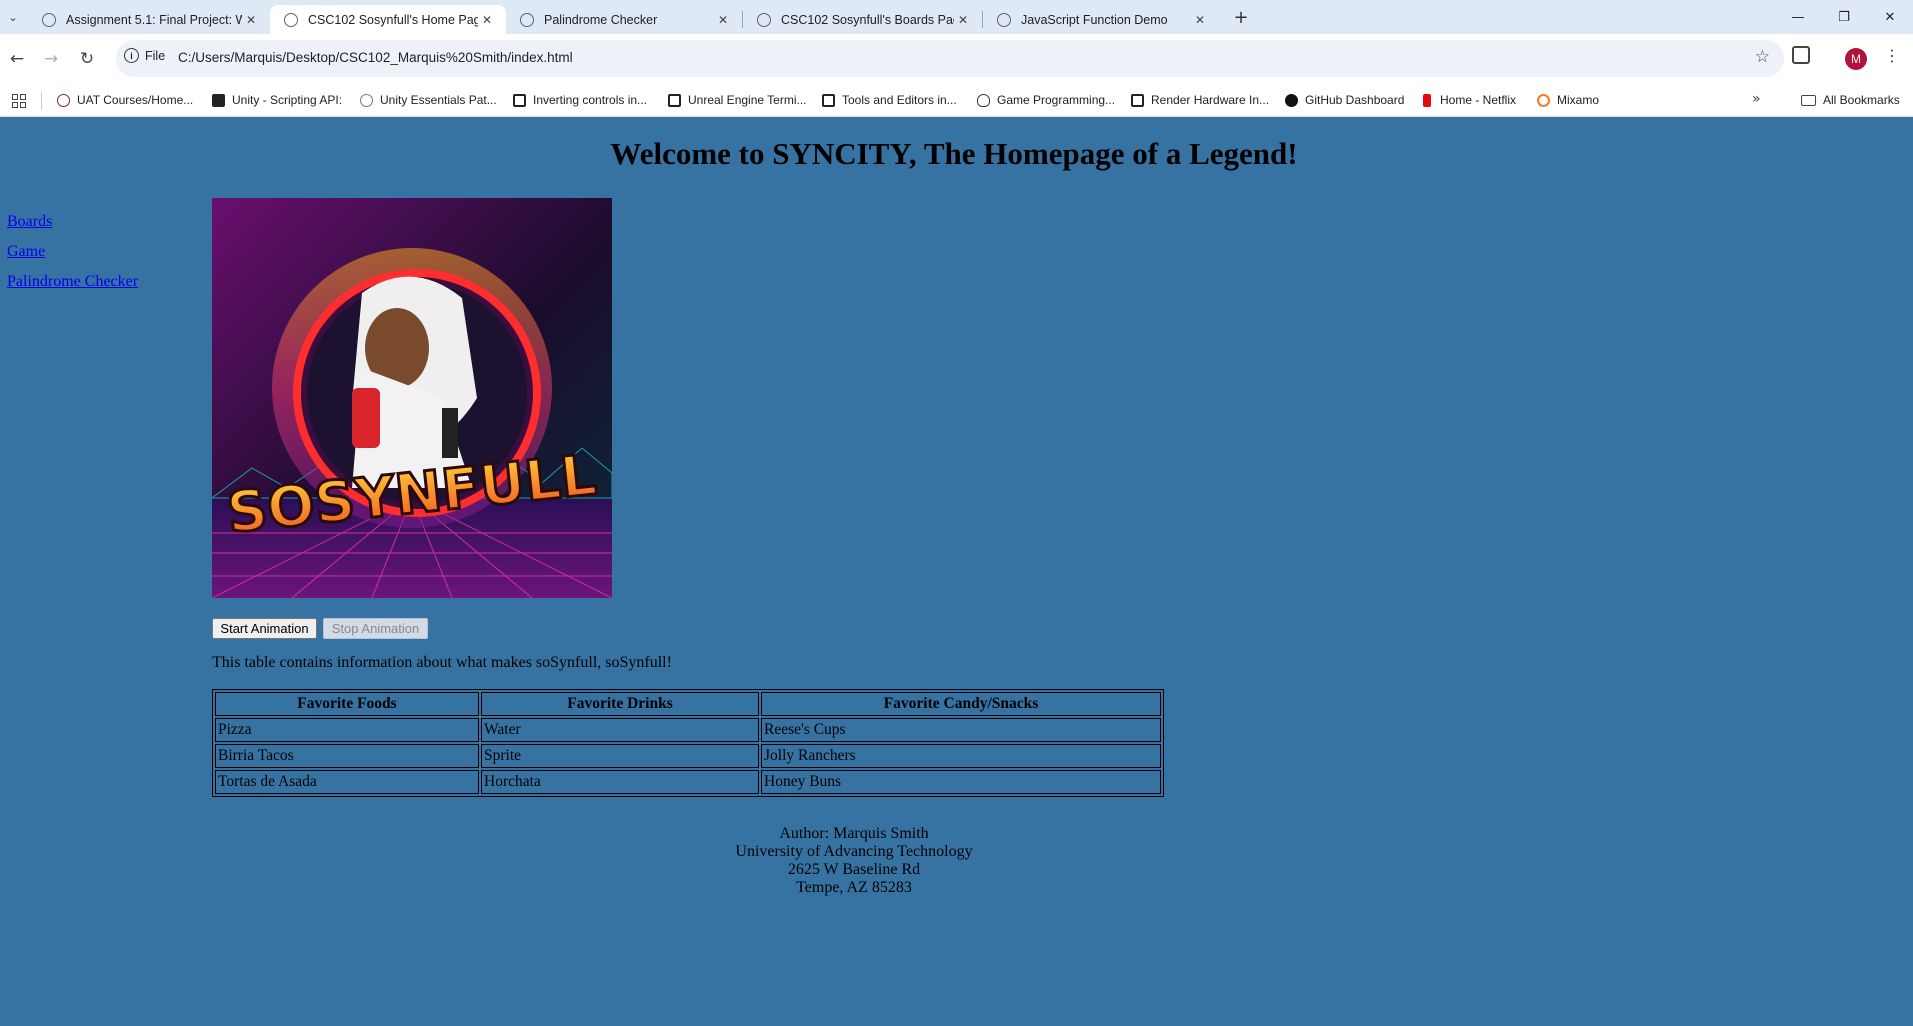 This screenshot has height=1026, width=1913. I want to click on bookmark-unity-scripting: Unity - Scripting API:, so click(277, 100).